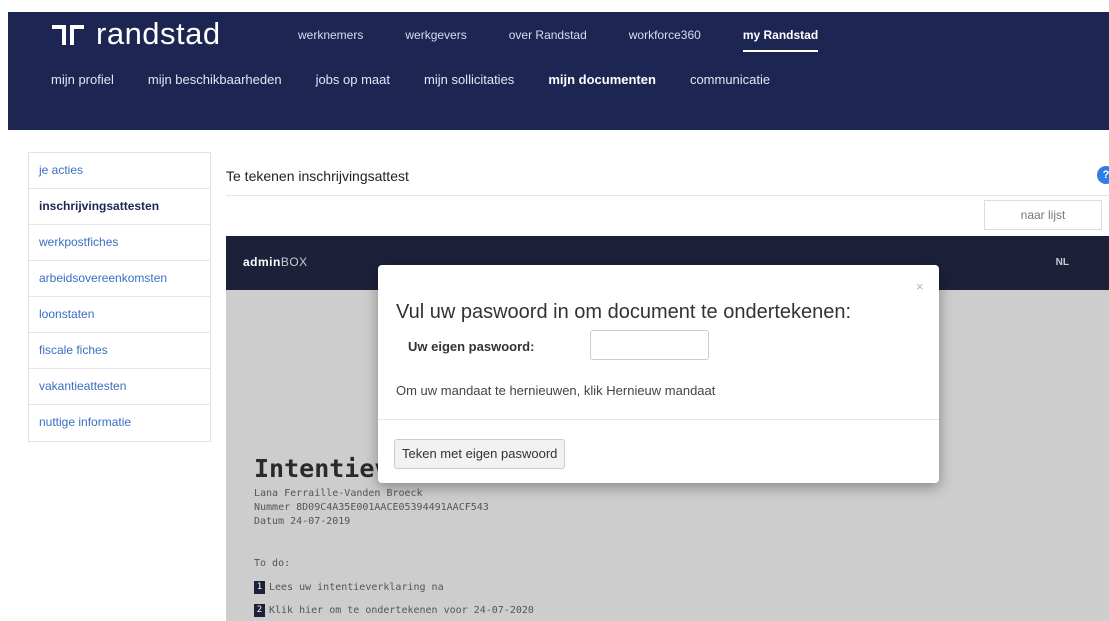  Describe the element at coordinates (1103, 175) in the screenshot. I see `help-icon: ?` at that location.